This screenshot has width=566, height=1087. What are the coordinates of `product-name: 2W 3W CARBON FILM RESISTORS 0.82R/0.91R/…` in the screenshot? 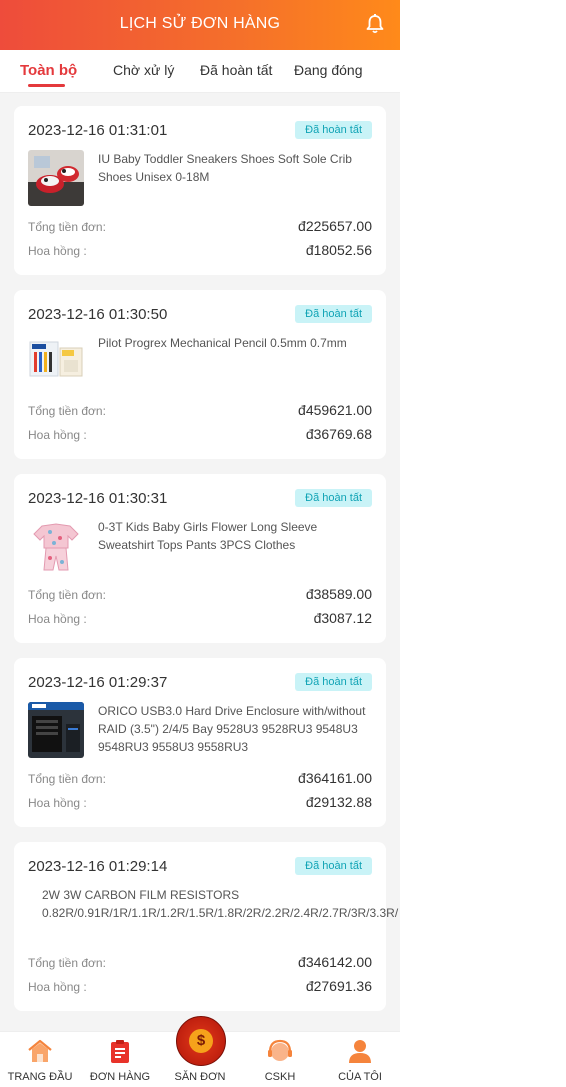 It's located at (220, 904).